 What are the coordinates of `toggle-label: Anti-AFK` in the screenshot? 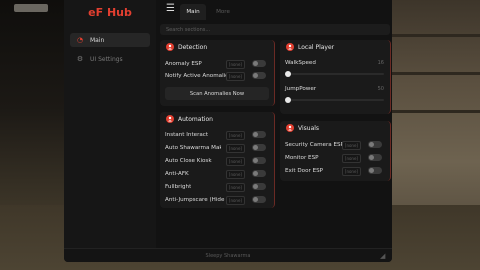 It's located at (177, 174).